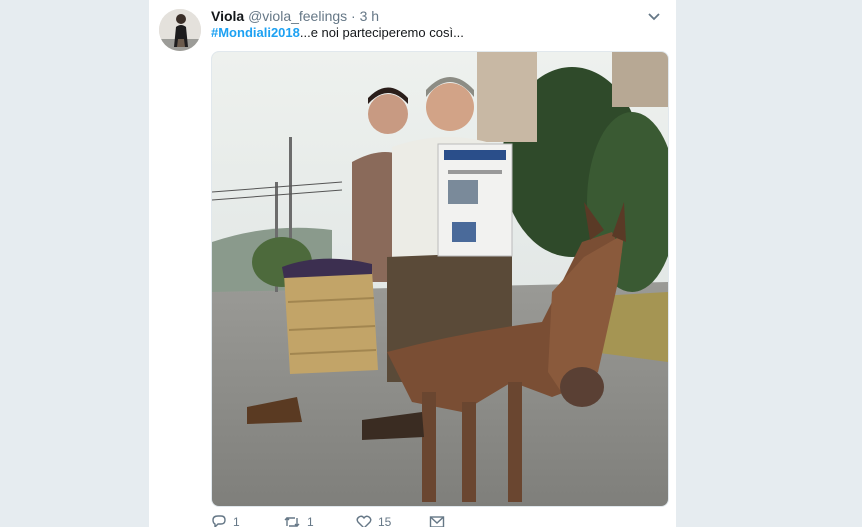  Describe the element at coordinates (236, 521) in the screenshot. I see `reply-count: 1` at that location.